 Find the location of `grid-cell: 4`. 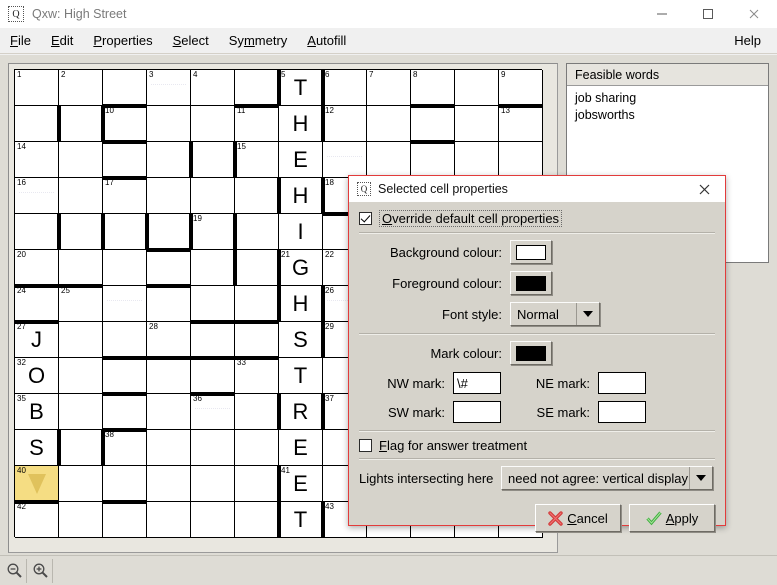

grid-cell: 4 is located at coordinates (213, 88).